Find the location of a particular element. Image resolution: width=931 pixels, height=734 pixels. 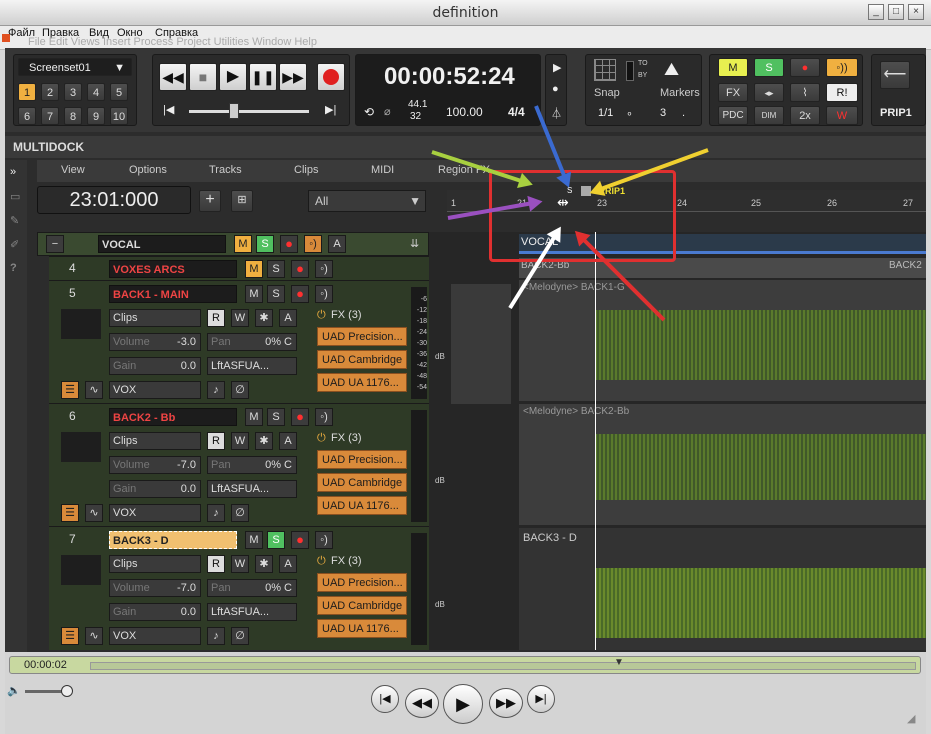

note-icon: ✐ is located at coordinates (14, 244).